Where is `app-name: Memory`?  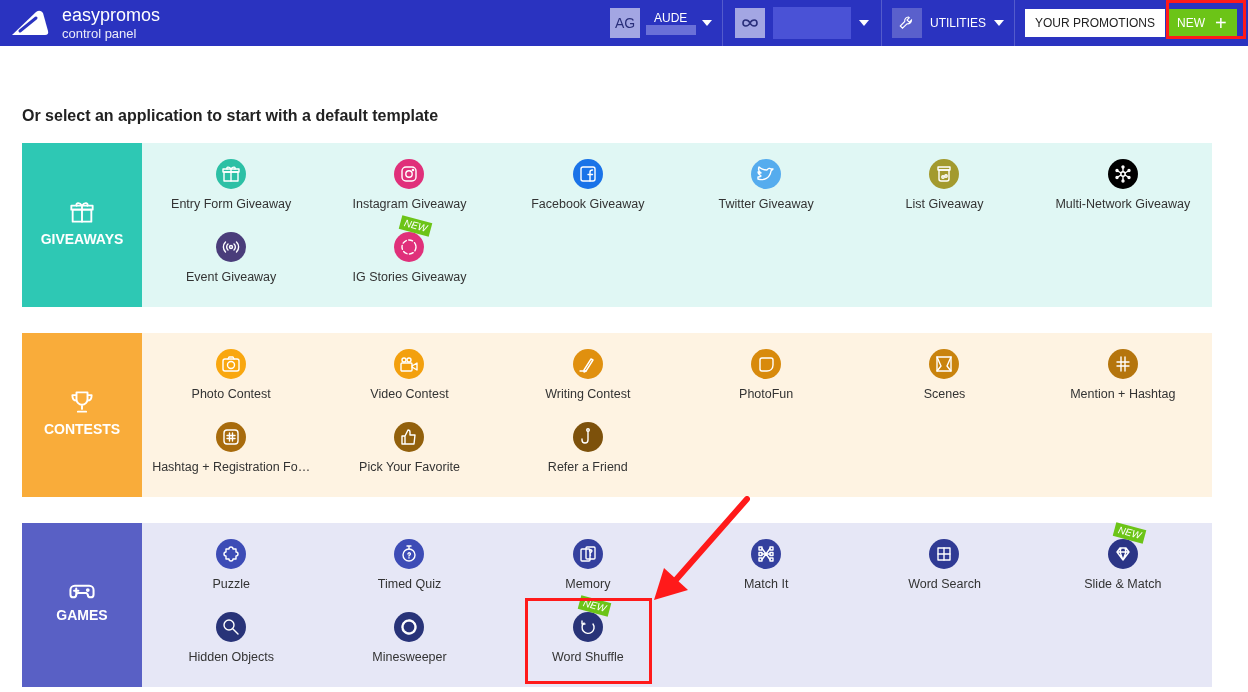 app-name: Memory is located at coordinates (588, 584).